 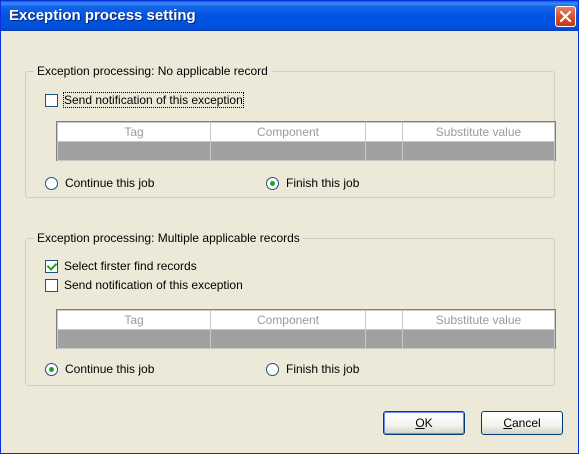 I want to click on ok-label-rest: K, so click(x=428, y=423).